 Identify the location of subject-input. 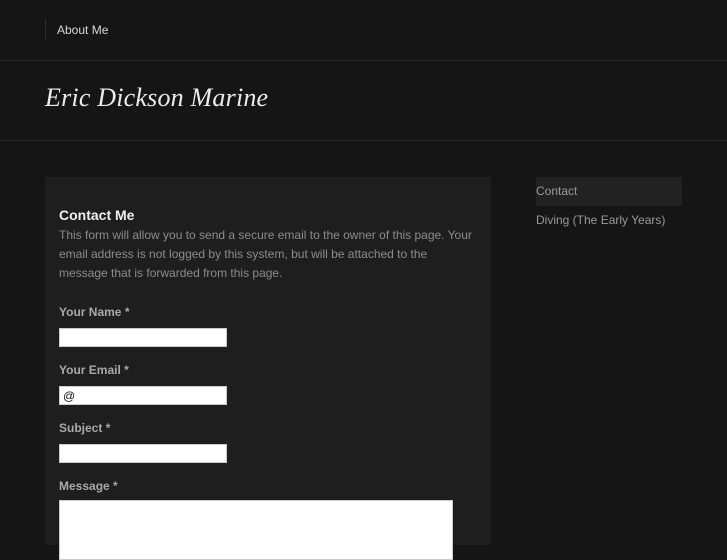
(143, 453).